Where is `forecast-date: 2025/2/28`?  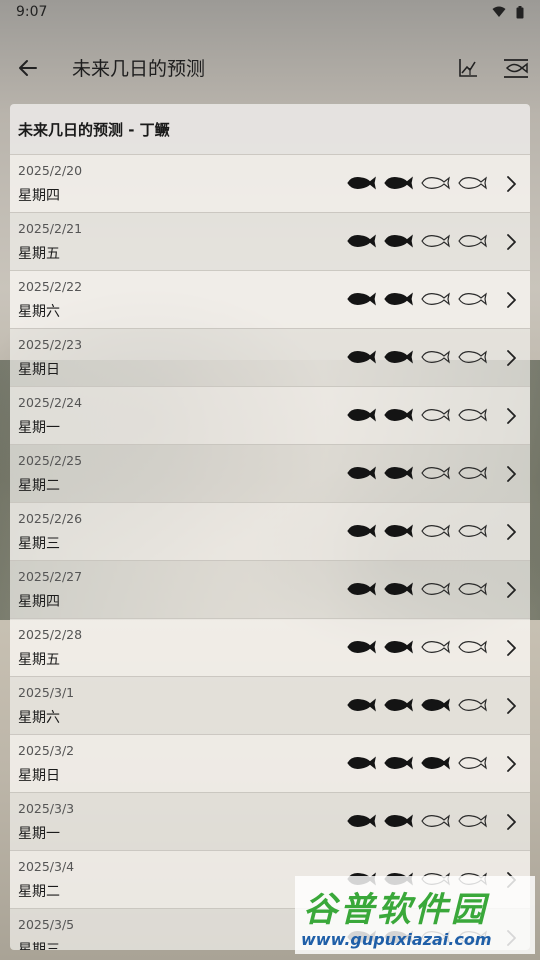
forecast-date: 2025/2/28 is located at coordinates (50, 634).